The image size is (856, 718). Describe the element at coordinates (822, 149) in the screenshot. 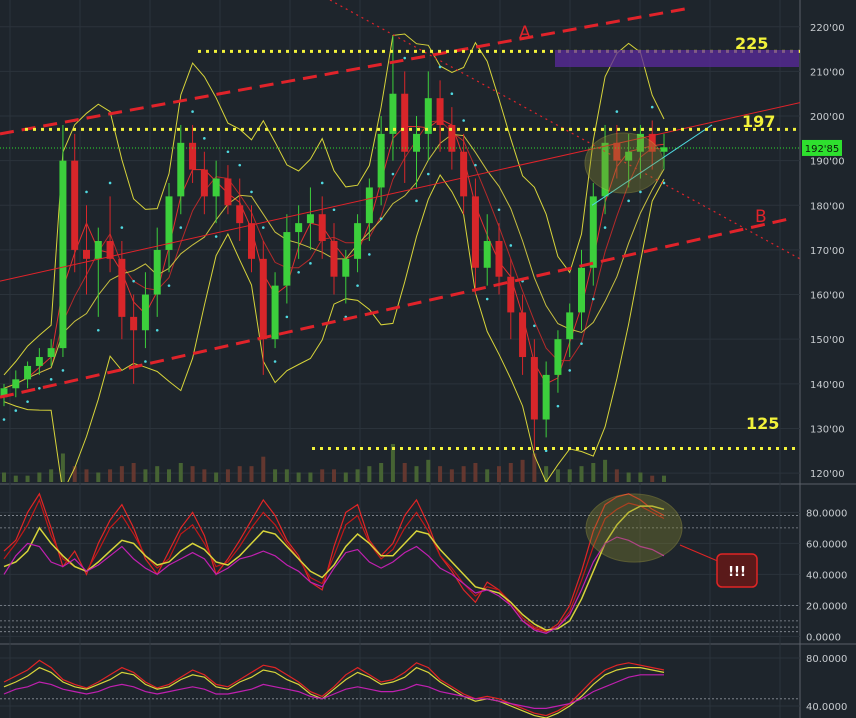

I see `last-price-label: 192'85` at that location.